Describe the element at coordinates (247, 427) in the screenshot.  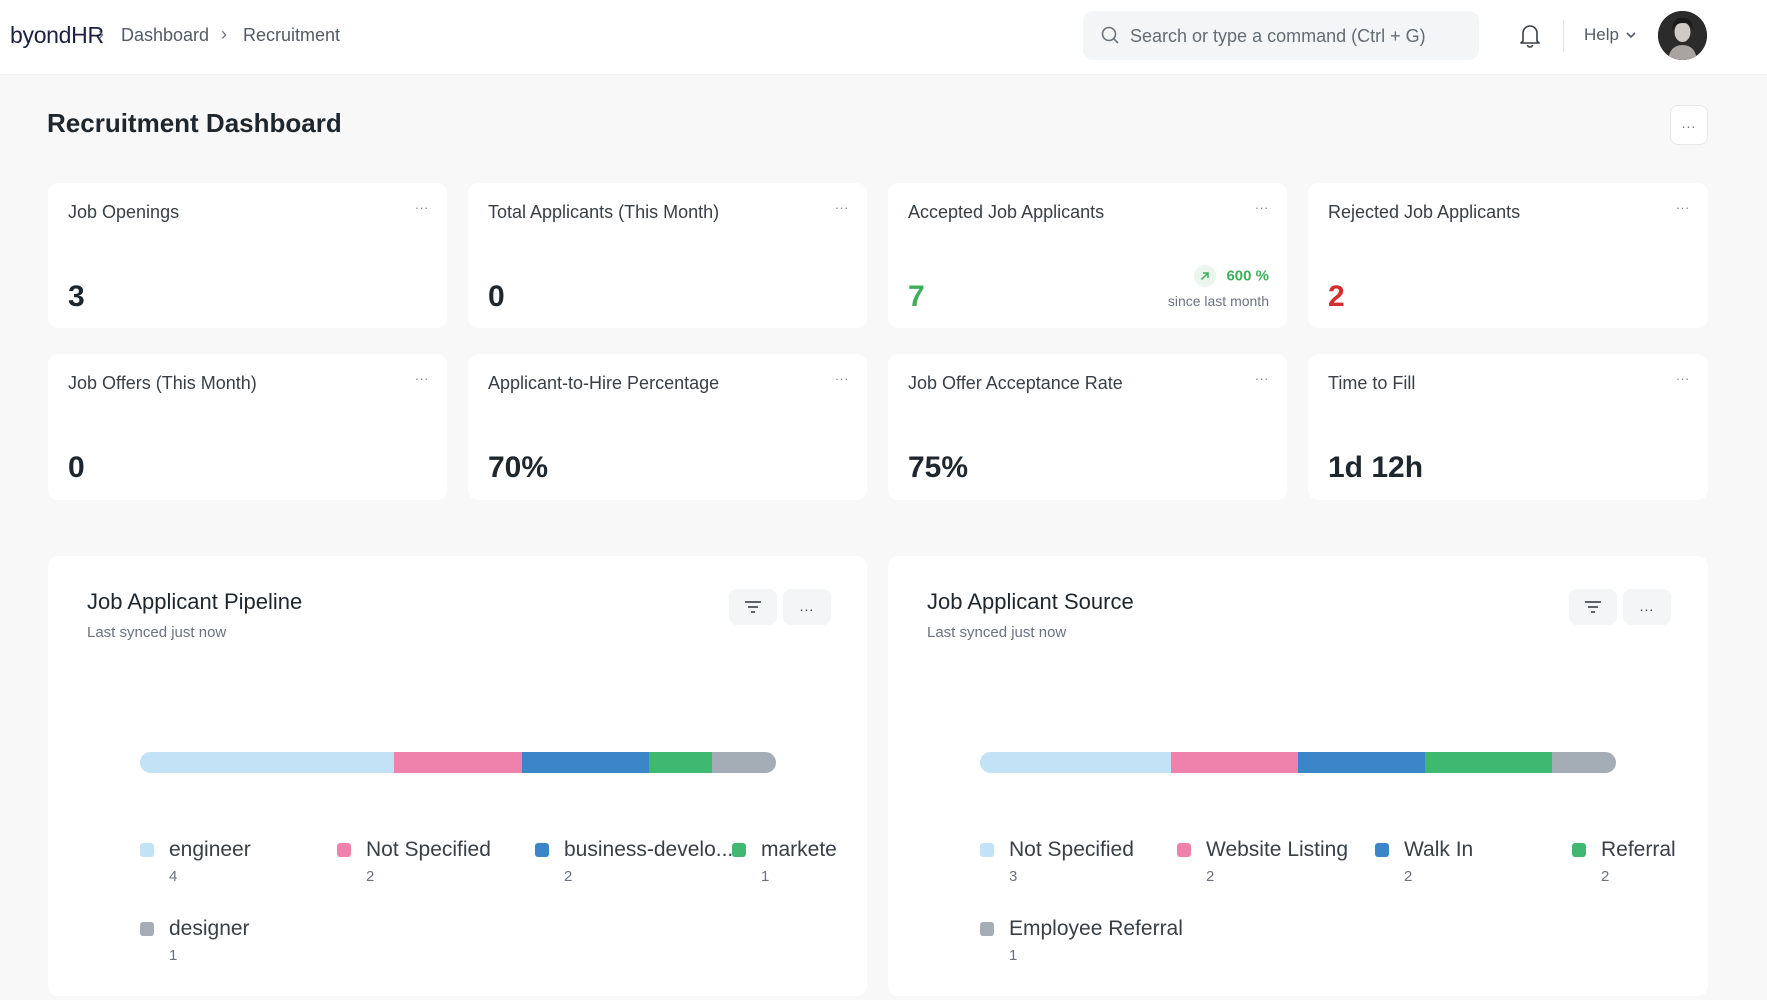
I see `number-card-job-offers: Job Offers (This Month) ... 0` at that location.